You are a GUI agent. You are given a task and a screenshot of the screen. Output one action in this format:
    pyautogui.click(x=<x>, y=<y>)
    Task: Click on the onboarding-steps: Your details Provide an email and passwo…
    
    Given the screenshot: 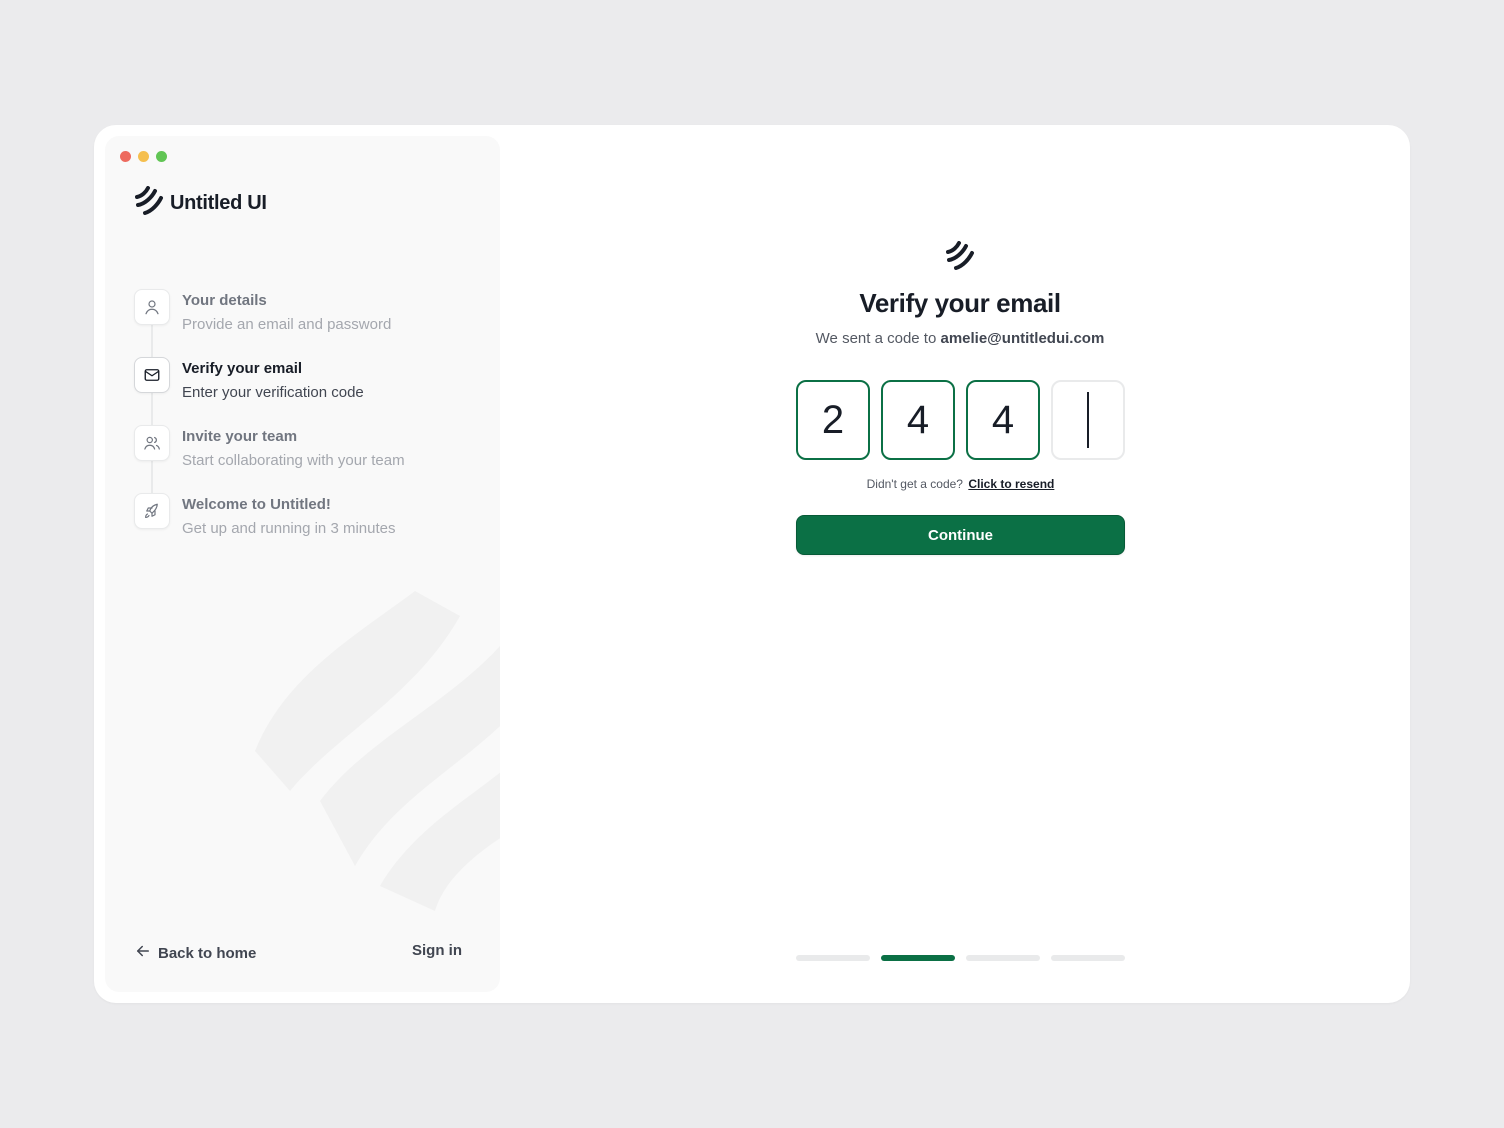 What is the action you would take?
    pyautogui.click(x=304, y=425)
    